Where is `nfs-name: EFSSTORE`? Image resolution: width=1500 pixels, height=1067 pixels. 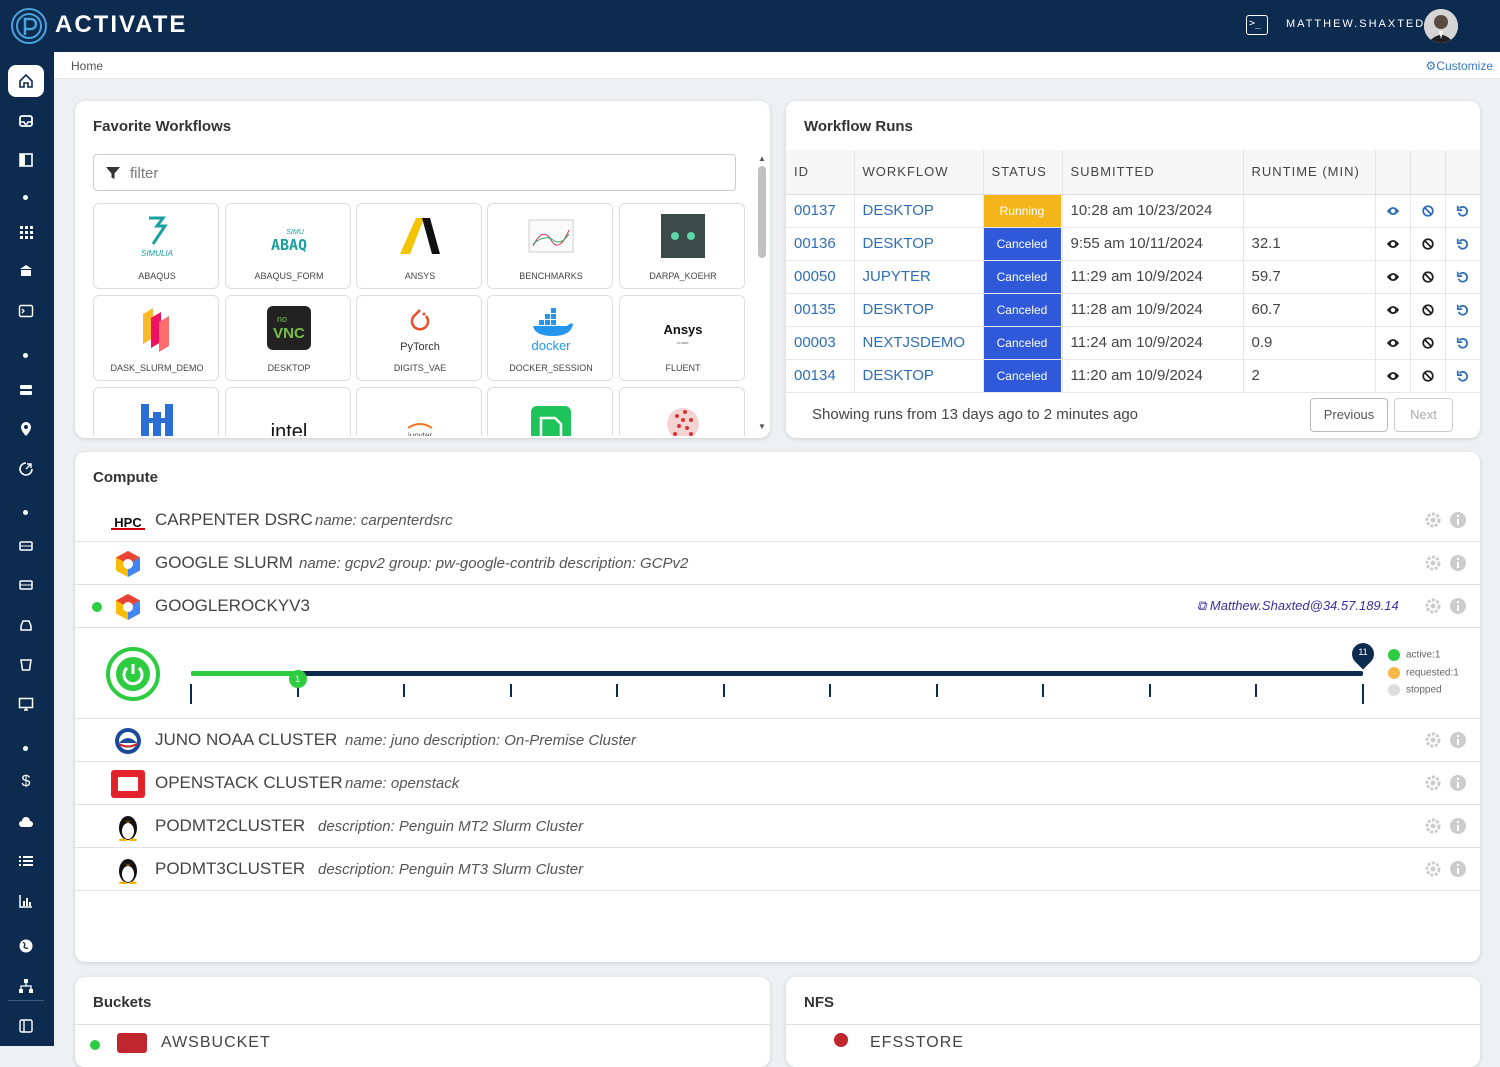
nfs-name: EFSSTORE is located at coordinates (917, 1043).